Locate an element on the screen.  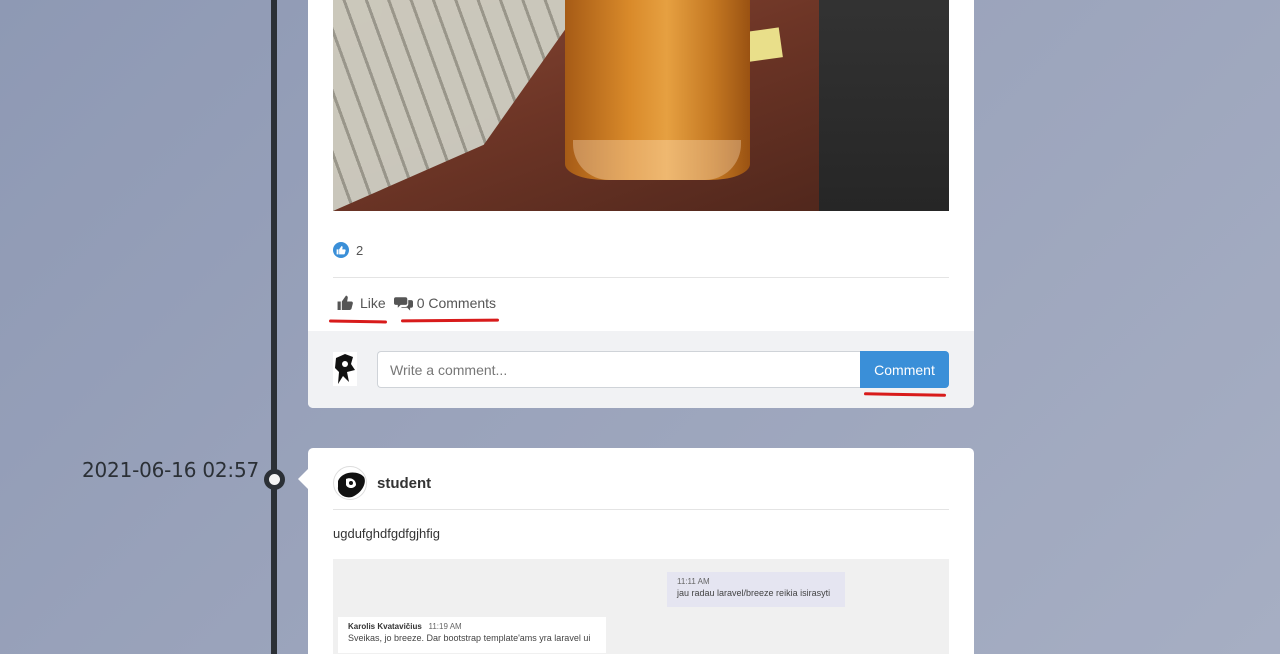
author-name: student is located at coordinates (404, 483).